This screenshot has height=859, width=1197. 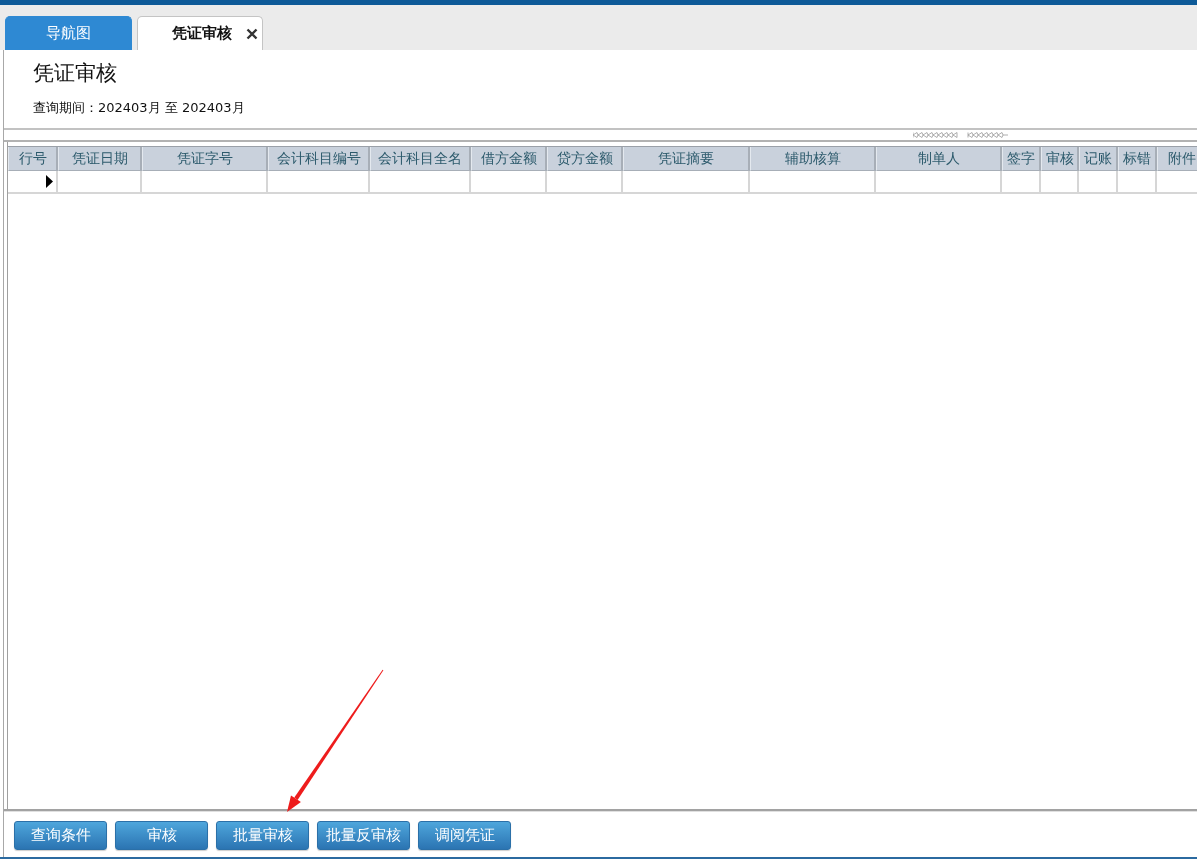 What do you see at coordinates (100, 159) in the screenshot?
I see `column-header: 凭证日期` at bounding box center [100, 159].